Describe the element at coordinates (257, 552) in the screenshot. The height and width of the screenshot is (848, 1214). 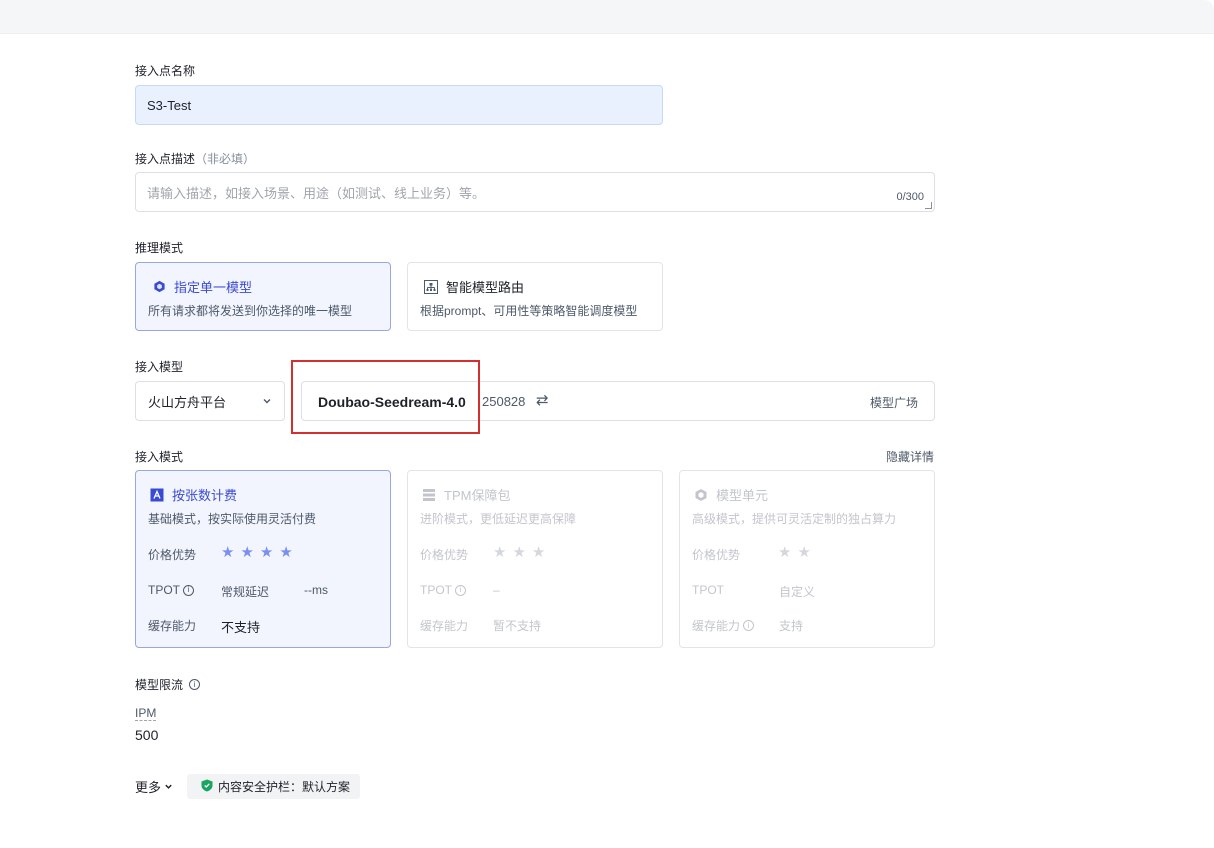
I see `price-stars: ★ ★ ★ ★` at that location.